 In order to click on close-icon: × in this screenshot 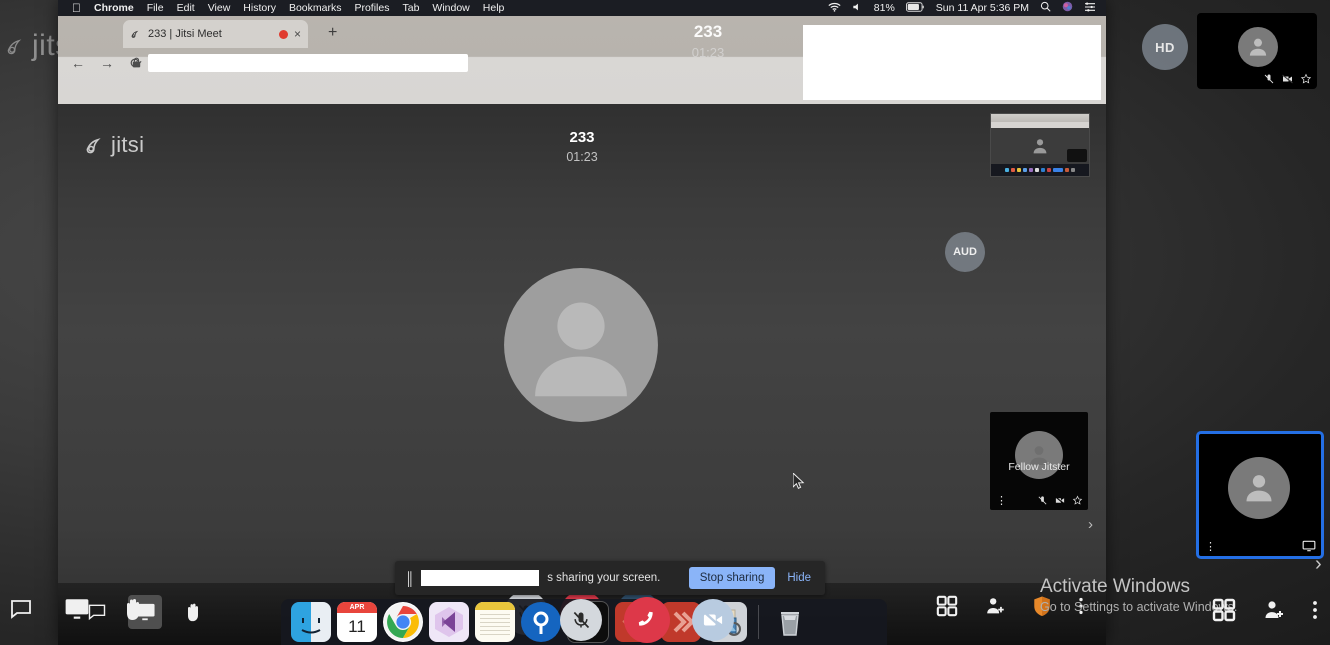, I will do `click(297, 34)`.